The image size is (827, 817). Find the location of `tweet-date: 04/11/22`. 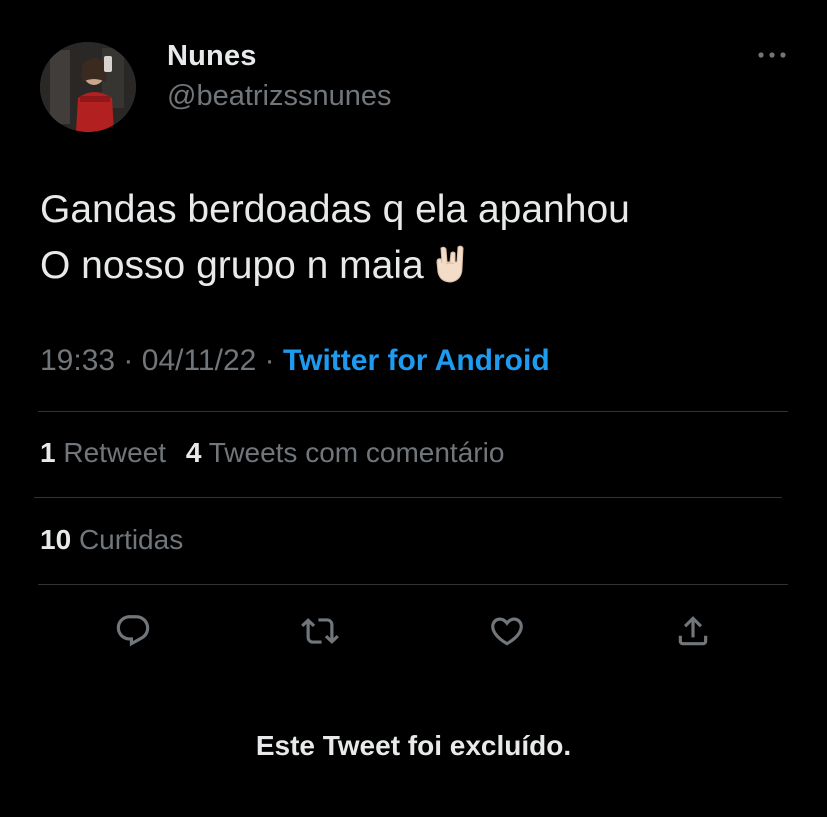

tweet-date: 04/11/22 is located at coordinates (199, 360).